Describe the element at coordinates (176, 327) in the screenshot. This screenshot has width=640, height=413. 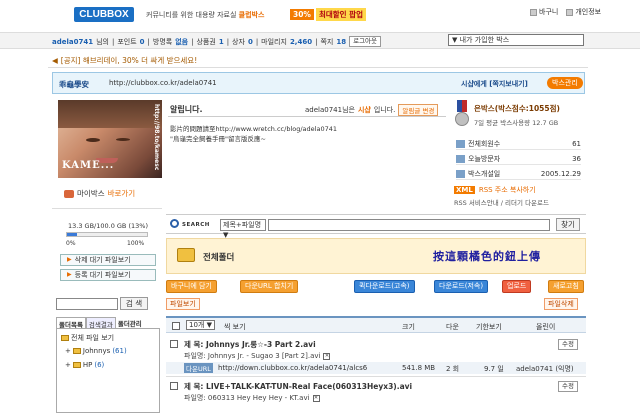
I see `select-all-checkbox` at that location.